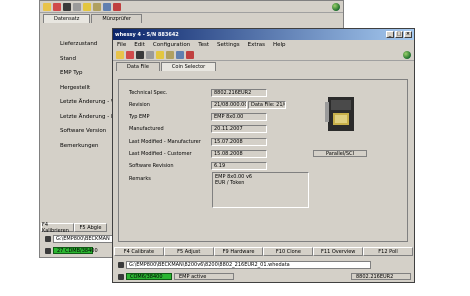 The image size is (470, 296). Describe the element at coordinates (263, 276) in the screenshot. I see `status-bar: COM6/38400 EMP active 8802.216EUR2` at that location.